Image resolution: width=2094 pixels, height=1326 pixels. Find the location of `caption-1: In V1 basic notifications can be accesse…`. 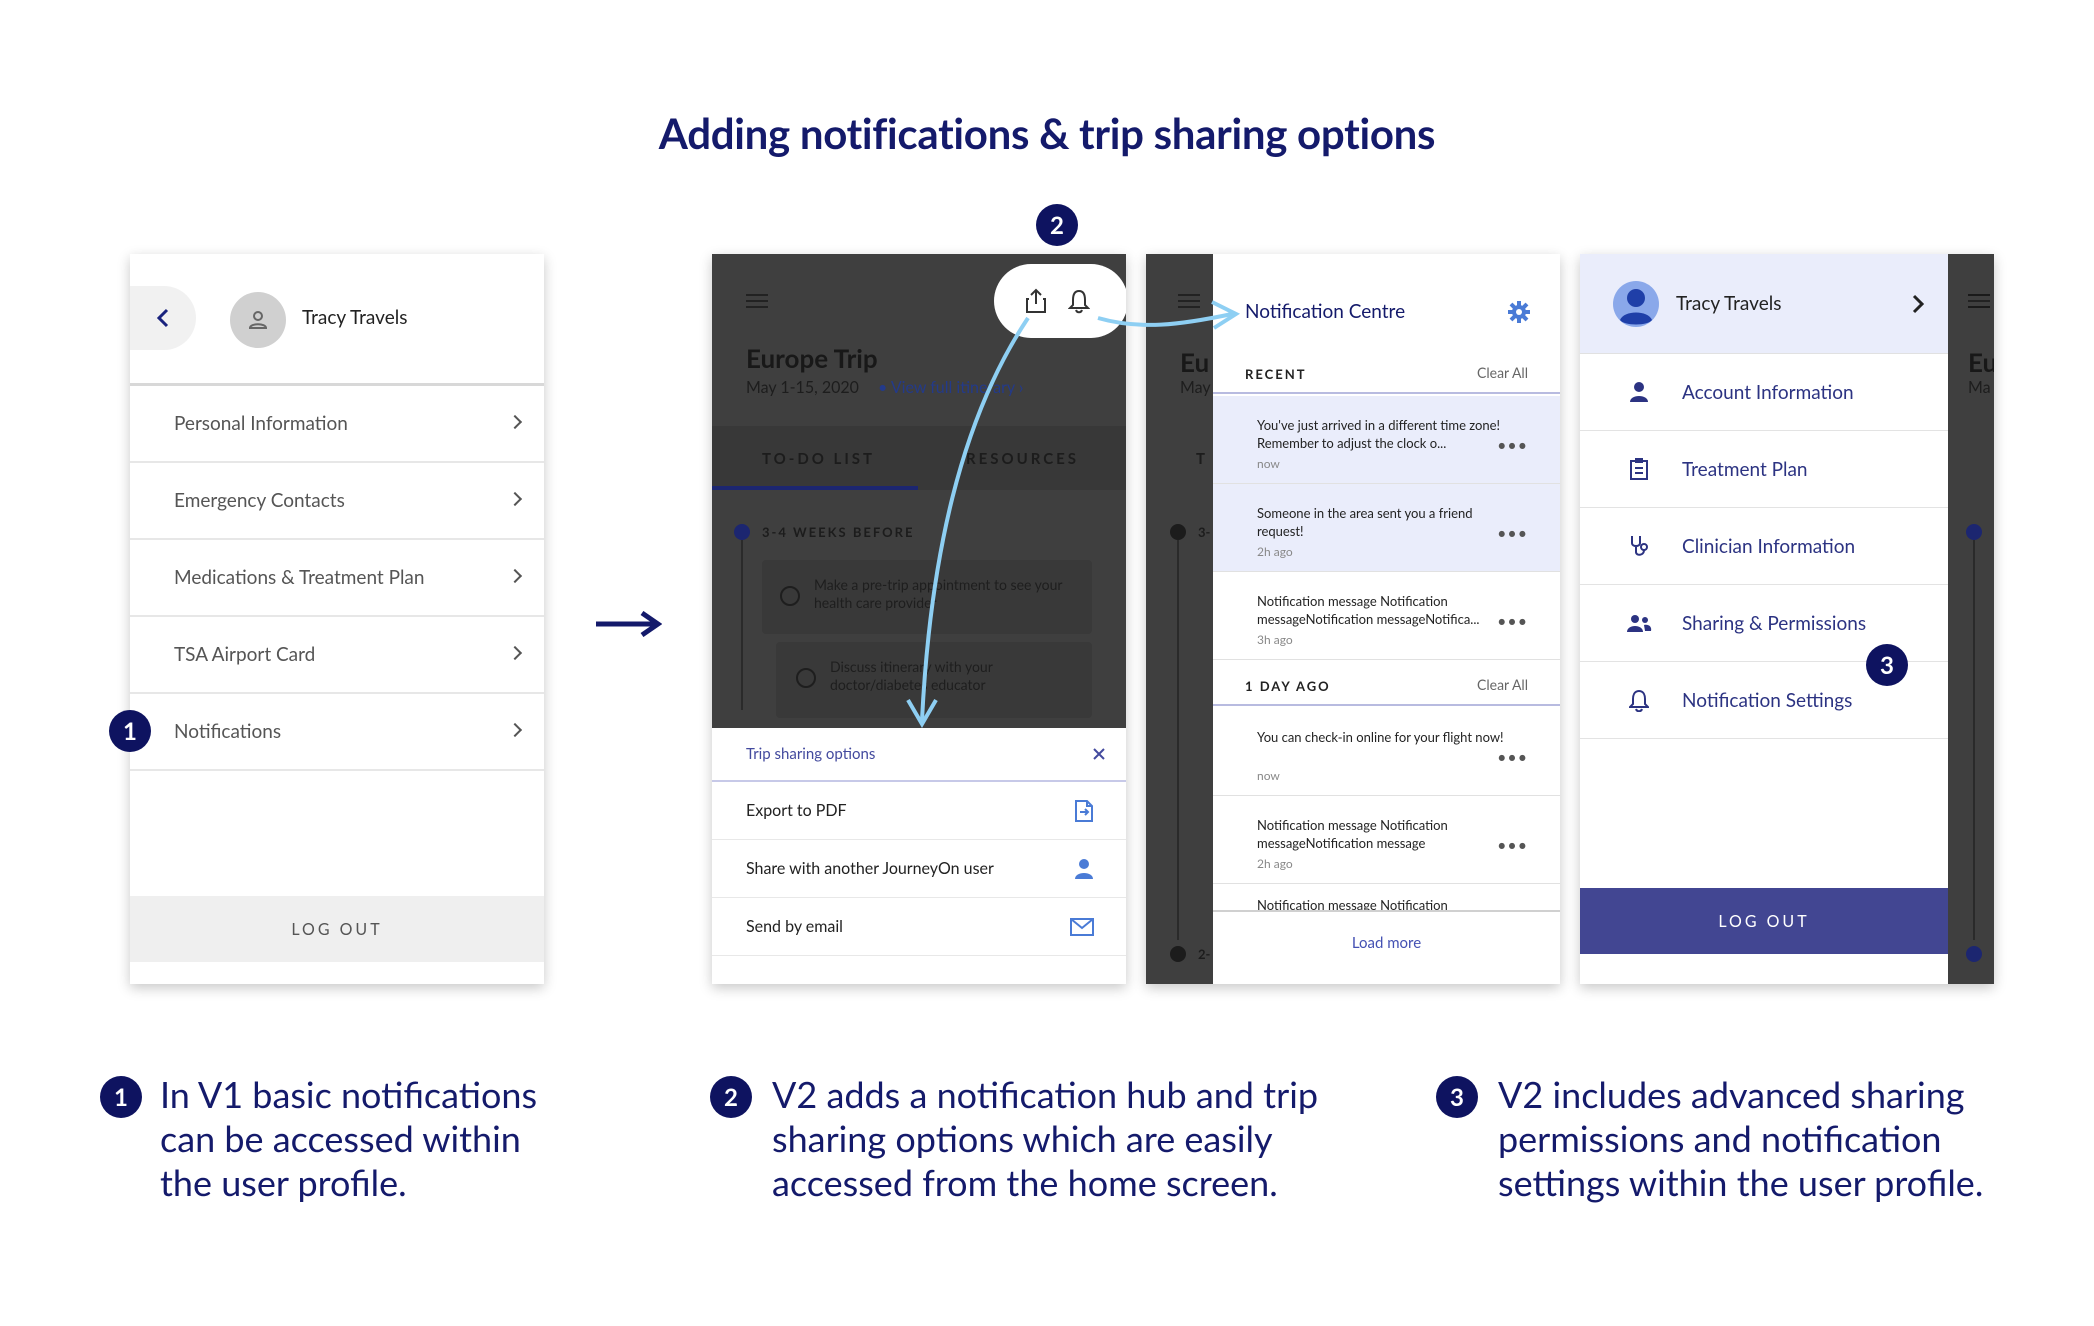

caption-1: In V1 basic notifications can be accesse… is located at coordinates (349, 1138).